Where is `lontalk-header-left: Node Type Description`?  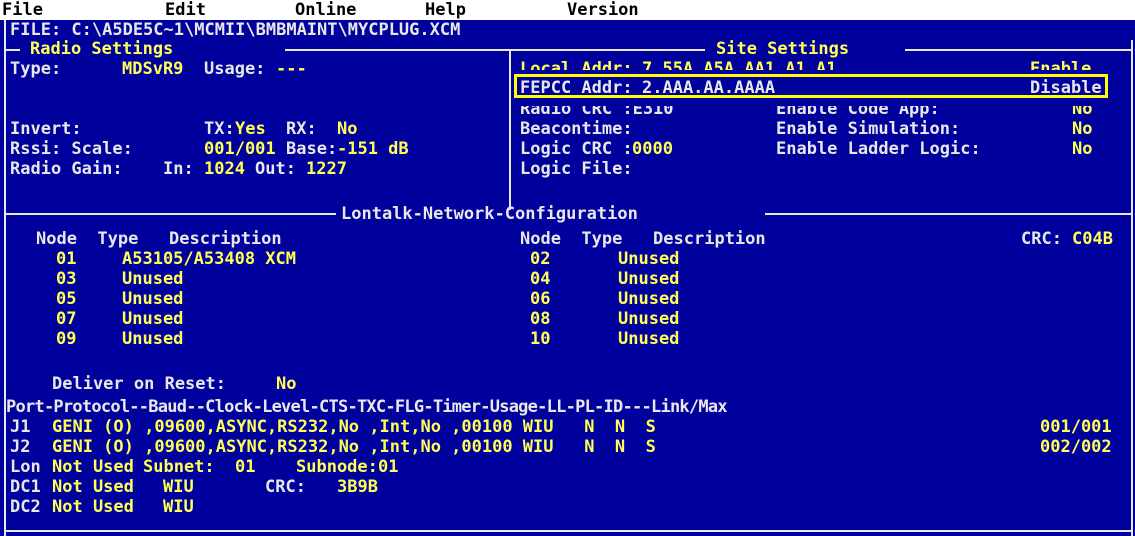 lontalk-header-left: Node Type Description is located at coordinates (159, 239).